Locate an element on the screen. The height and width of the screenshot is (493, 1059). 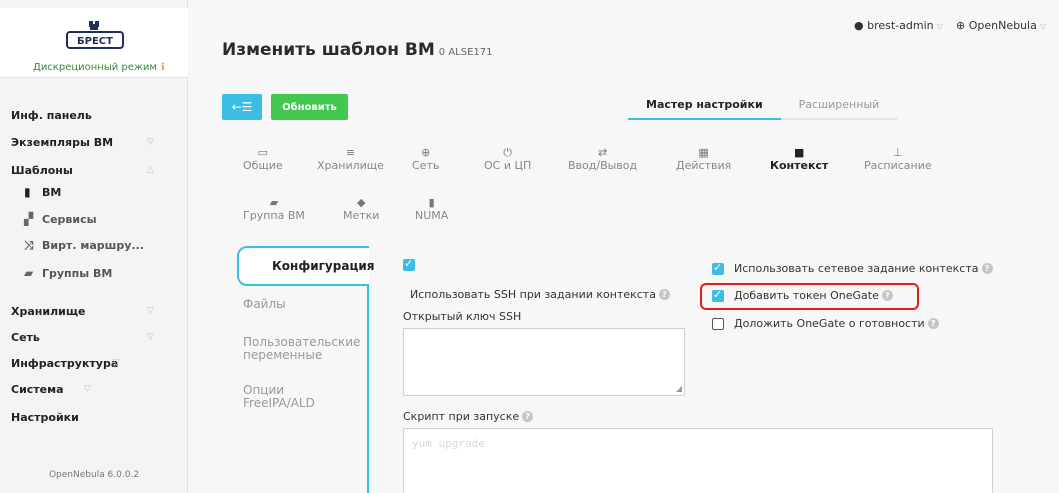
ssh-context-checkbox is located at coordinates (409, 264).